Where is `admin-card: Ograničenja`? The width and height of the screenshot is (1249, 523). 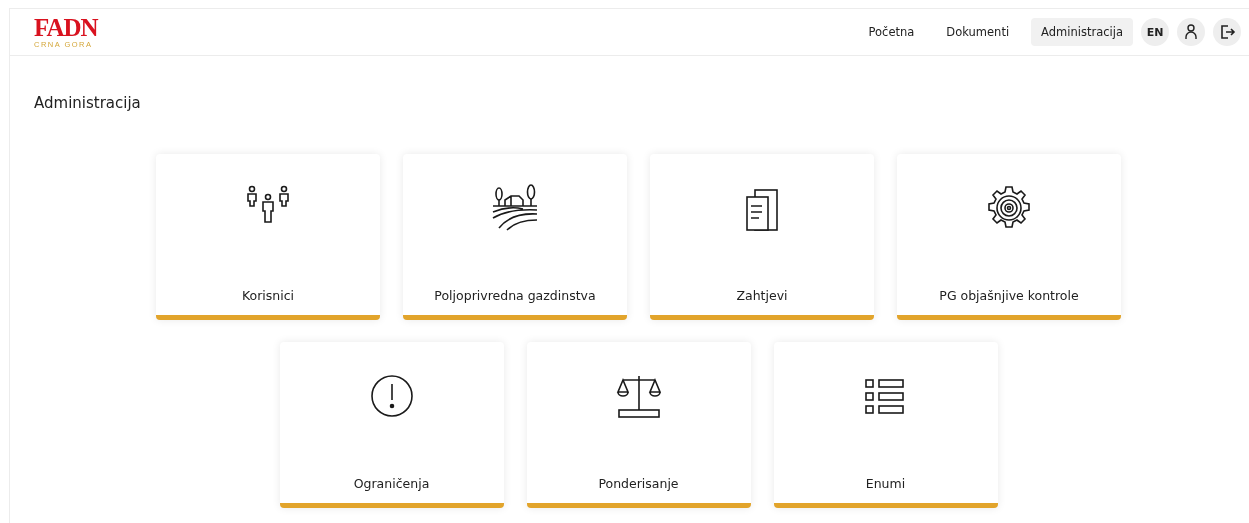 admin-card: Ograničenja is located at coordinates (391, 425).